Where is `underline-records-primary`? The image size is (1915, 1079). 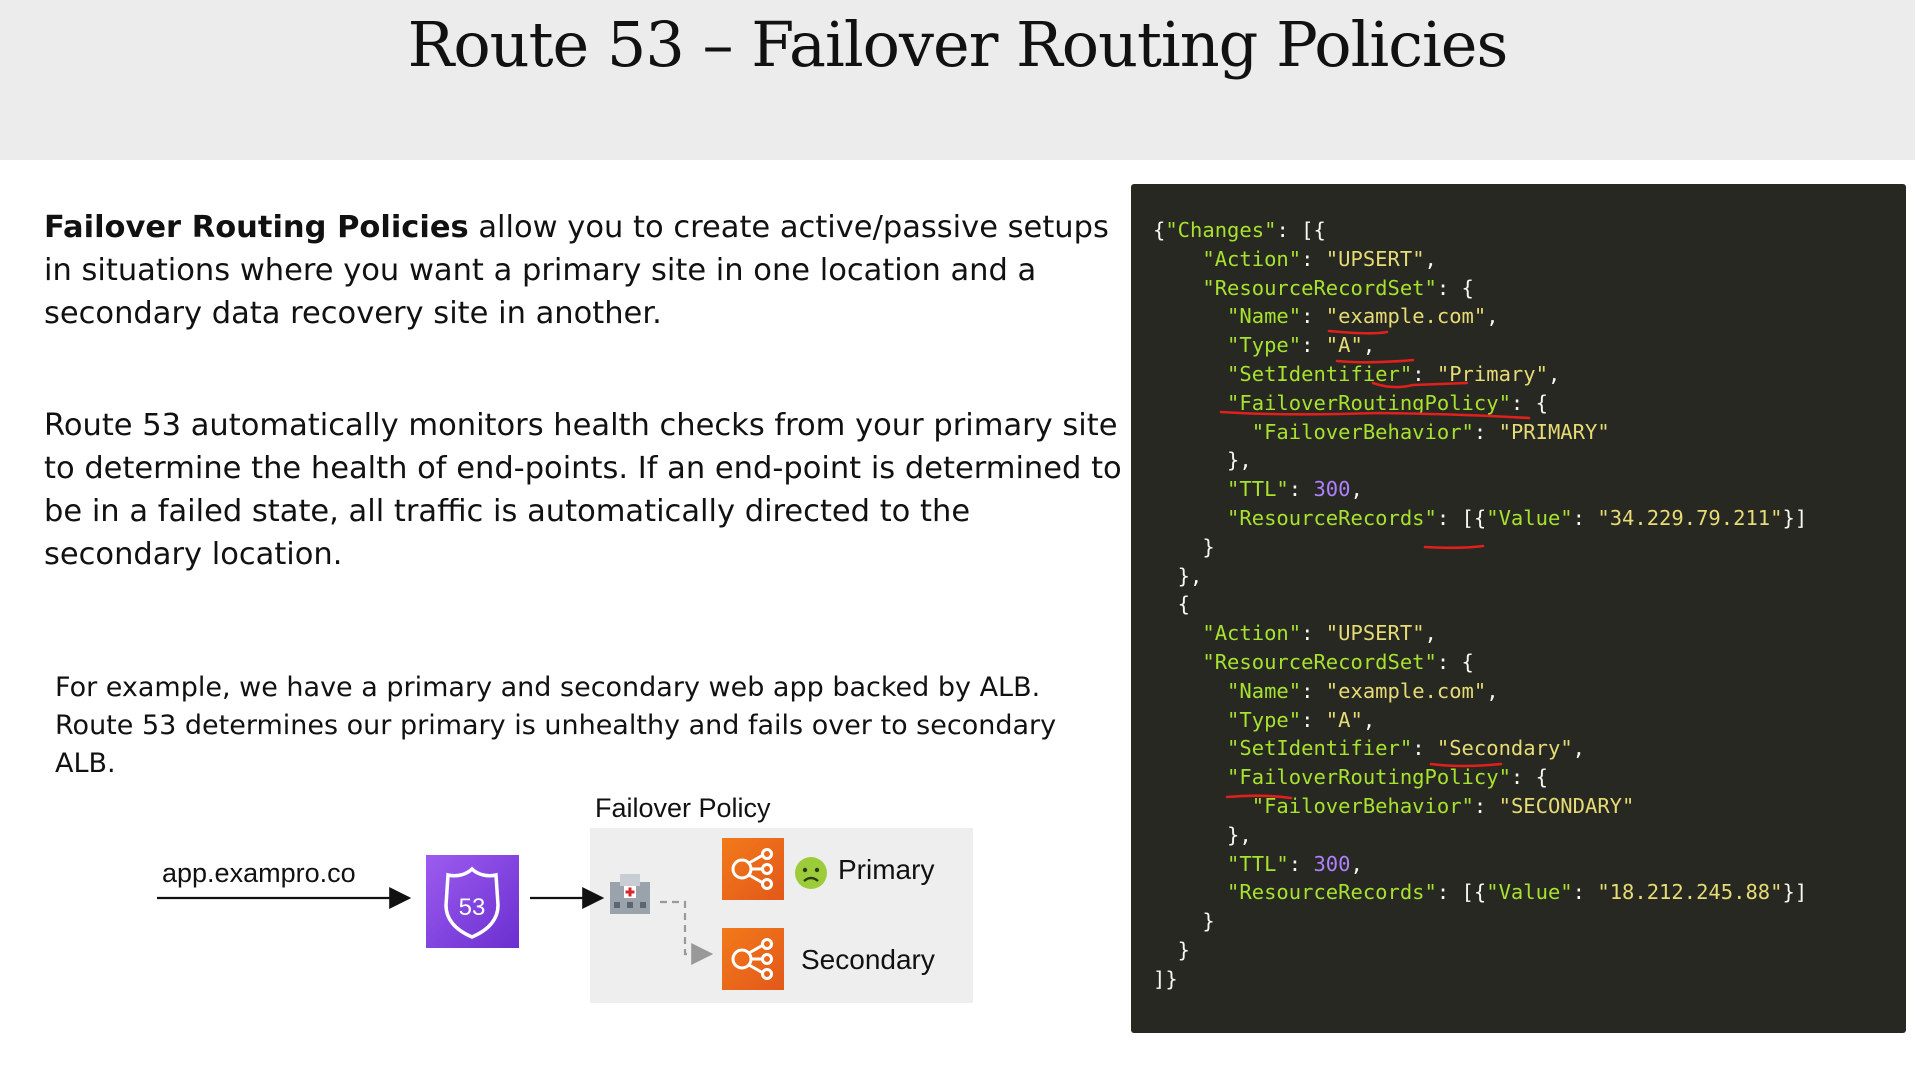 underline-records-primary is located at coordinates (1454, 547).